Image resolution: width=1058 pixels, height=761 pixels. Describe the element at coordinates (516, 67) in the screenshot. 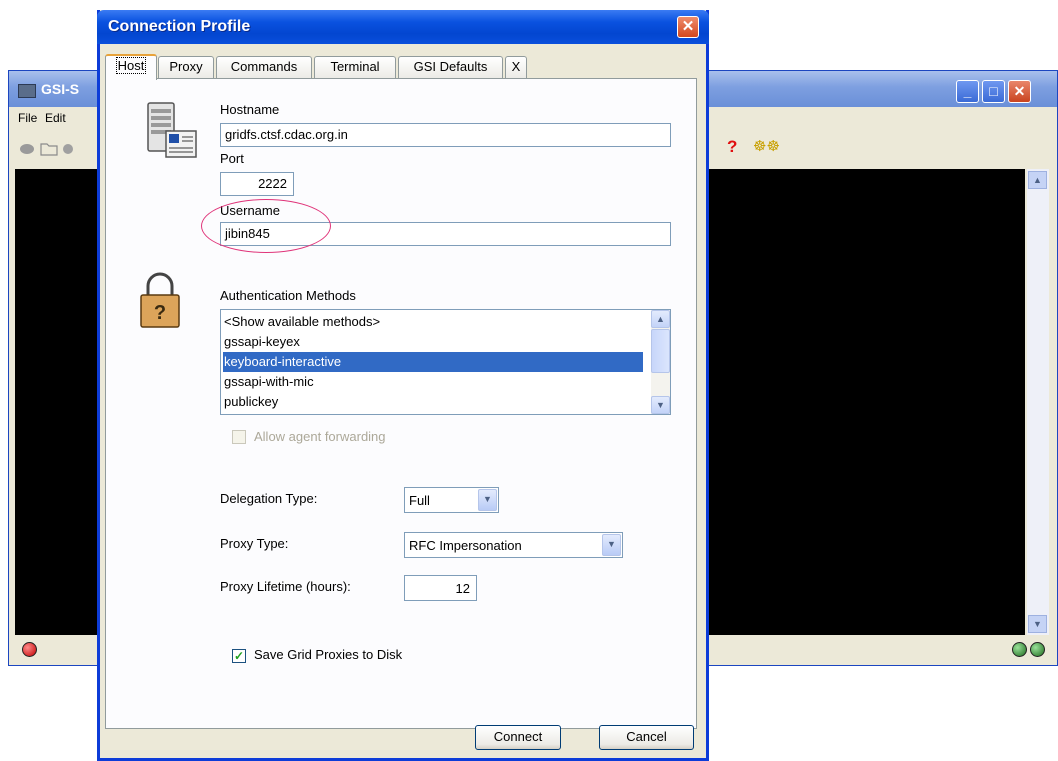

I see `tab-x: X` at that location.